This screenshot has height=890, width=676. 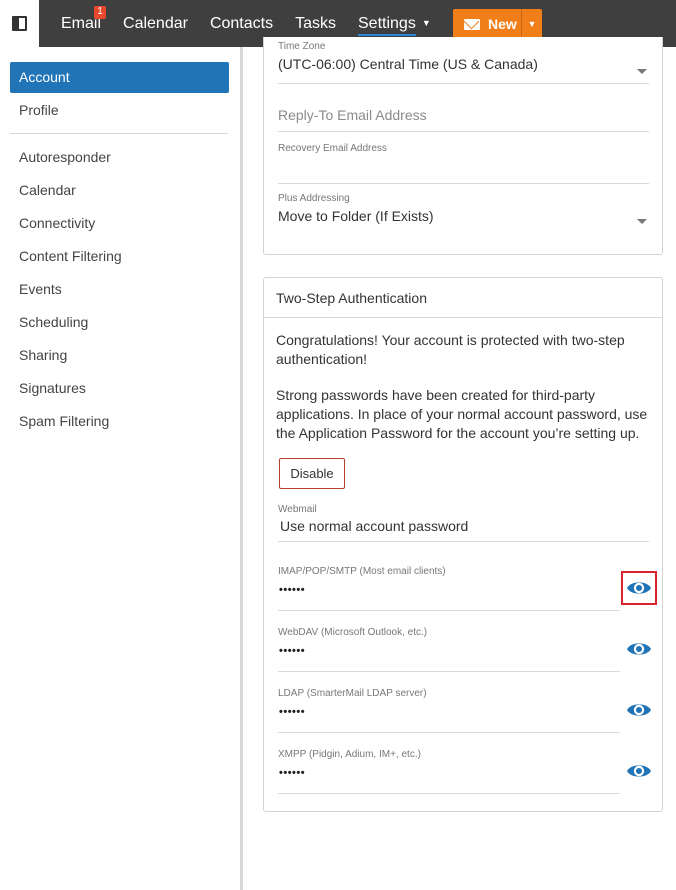 I want to click on sidebar-item-sharing: Sharing, so click(x=119, y=355).